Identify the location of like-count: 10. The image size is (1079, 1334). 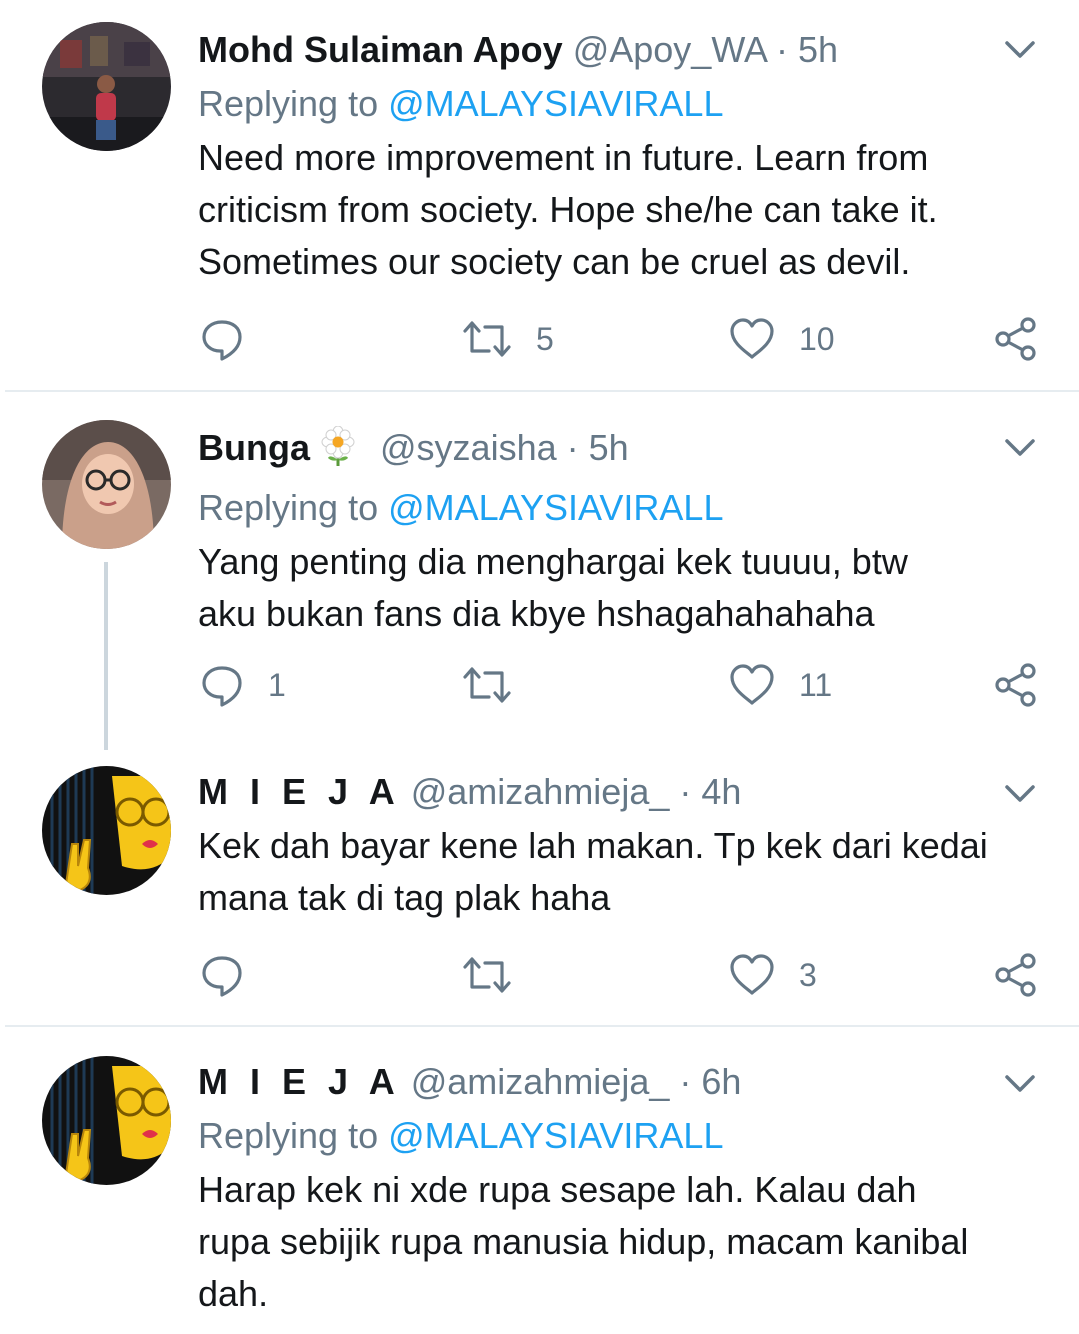
(817, 338).